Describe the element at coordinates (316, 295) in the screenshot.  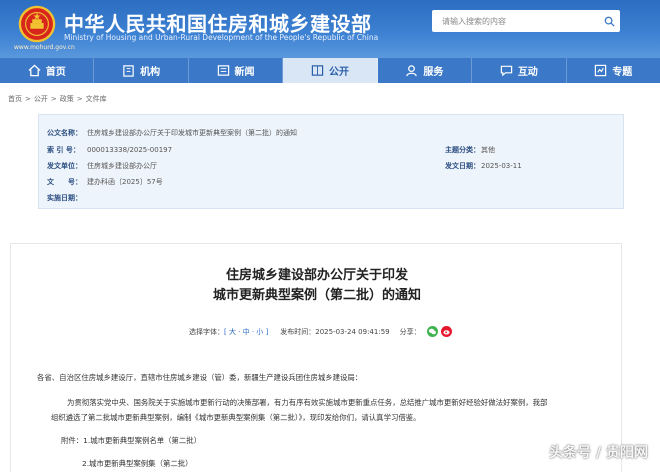
I see `article-title-line2: 城市更新典型案例（第二批）的通知` at that location.